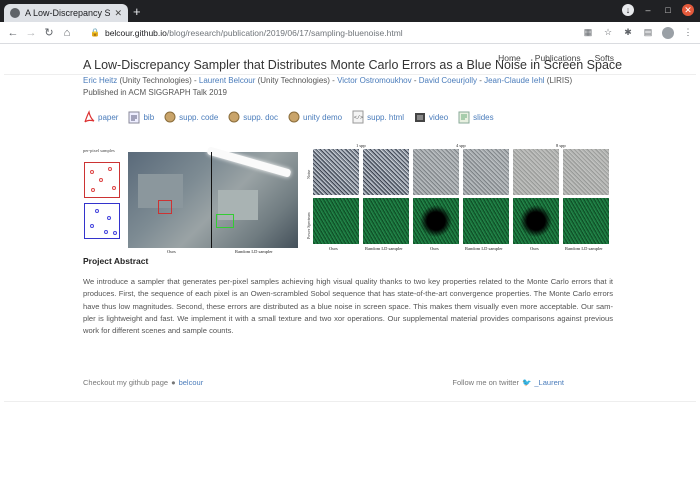  I want to click on author-affiliation: (LIRIS), so click(558, 80).